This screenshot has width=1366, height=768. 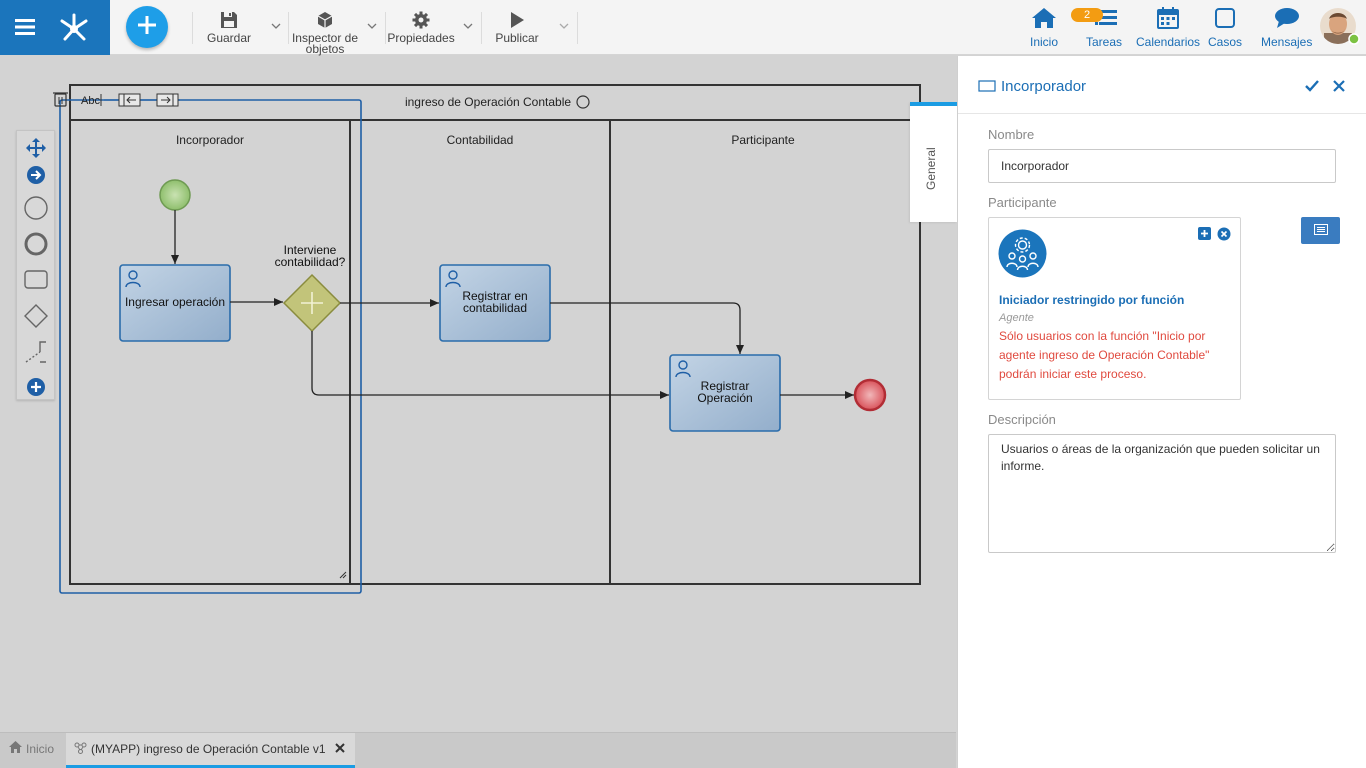 I want to click on task-registrar-cont-line2: contabilidad, so click(x=495, y=308).